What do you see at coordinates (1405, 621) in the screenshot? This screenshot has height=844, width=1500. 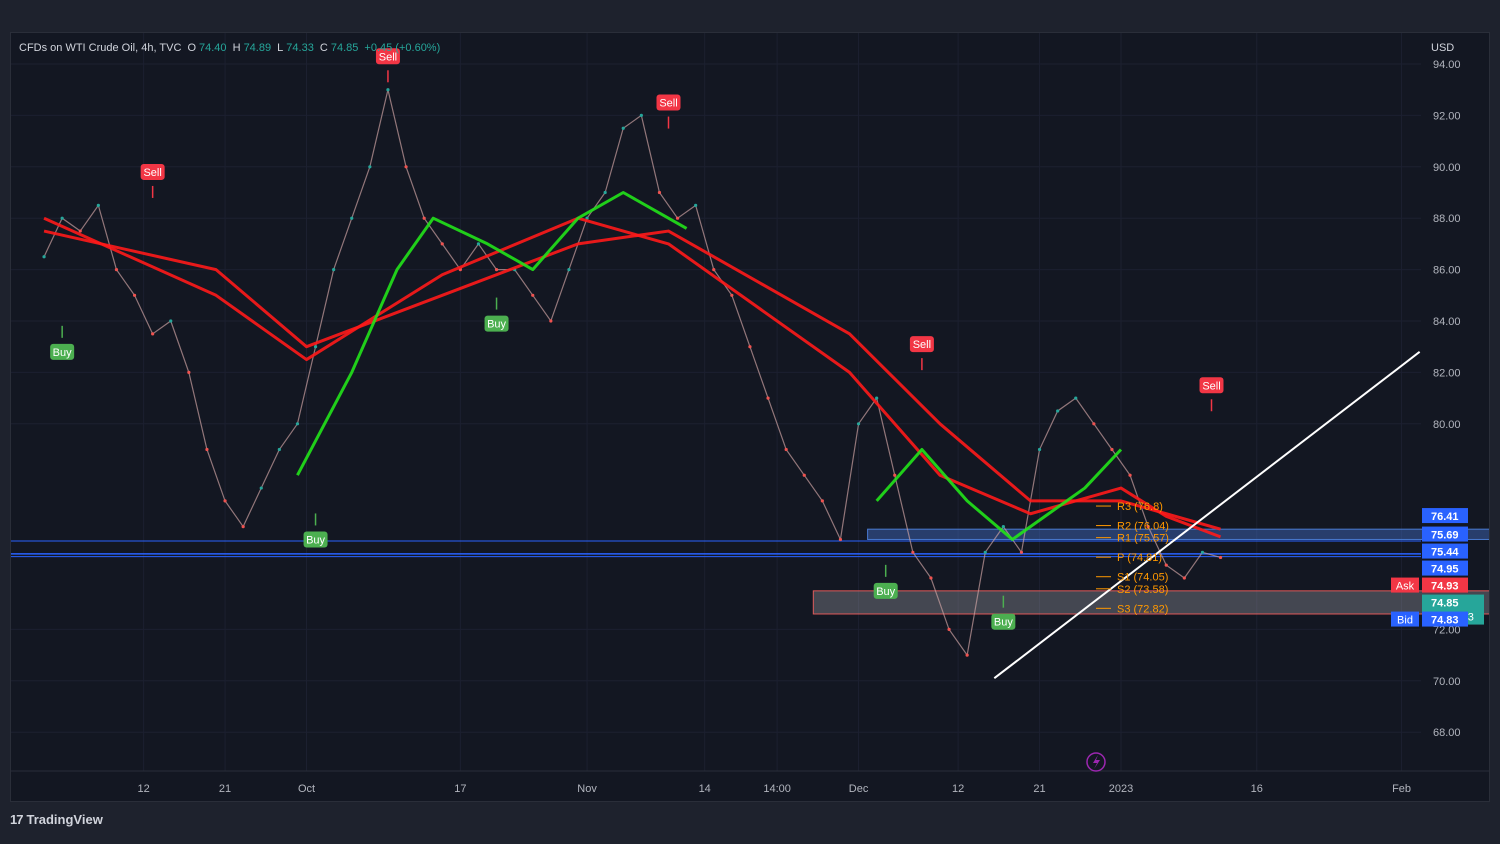 I see `price-badge-tag-label: Bid` at bounding box center [1405, 621].